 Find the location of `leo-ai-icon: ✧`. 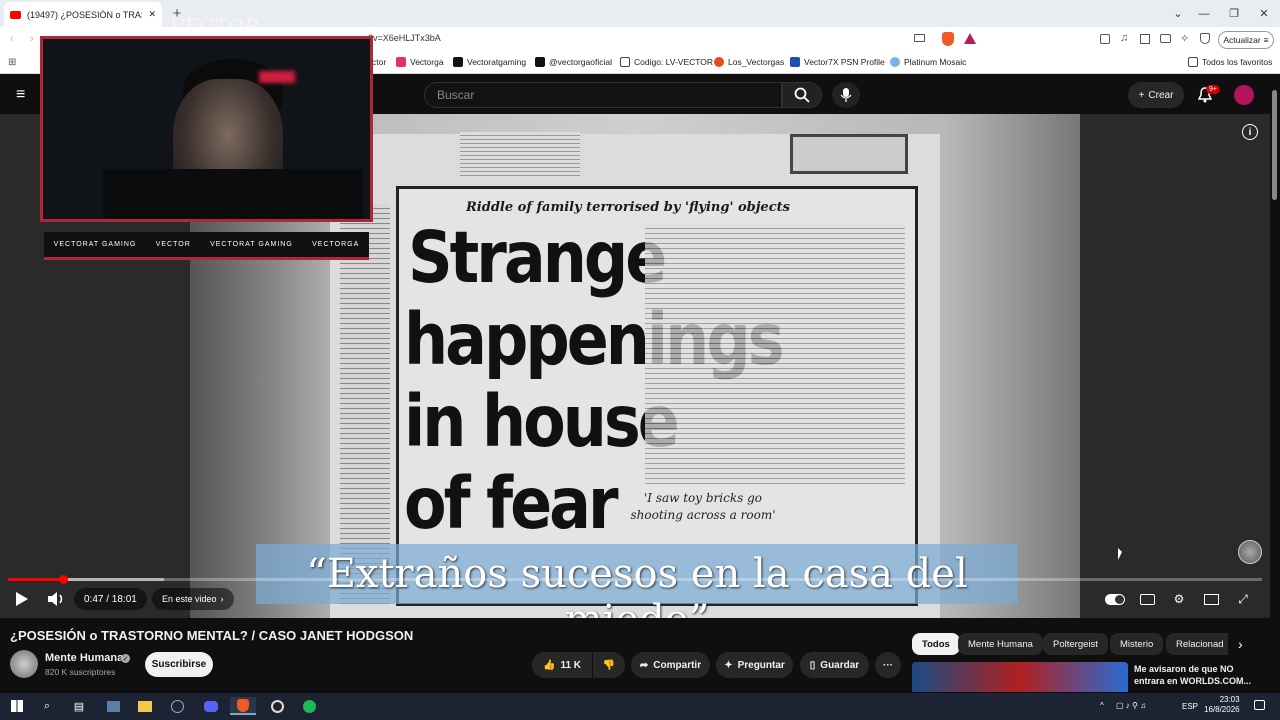

leo-ai-icon: ✧ is located at coordinates (1184, 38).